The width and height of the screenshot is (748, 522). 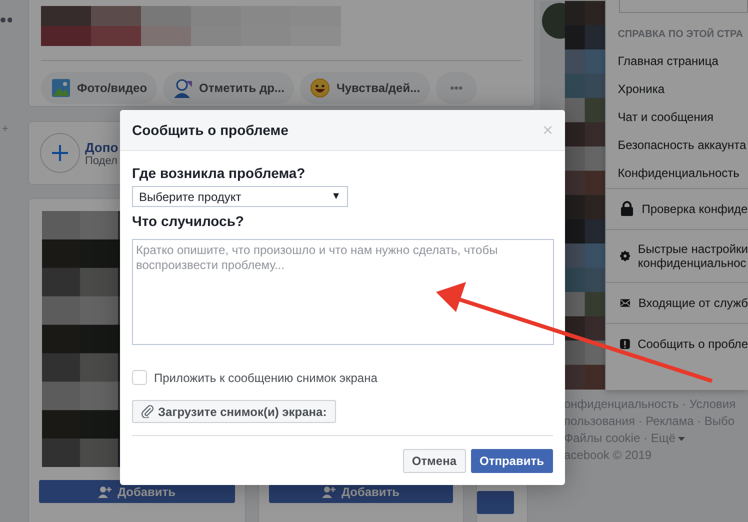 I want to click on upload-button: Загрузите снимок(и) экрана:, so click(x=234, y=411).